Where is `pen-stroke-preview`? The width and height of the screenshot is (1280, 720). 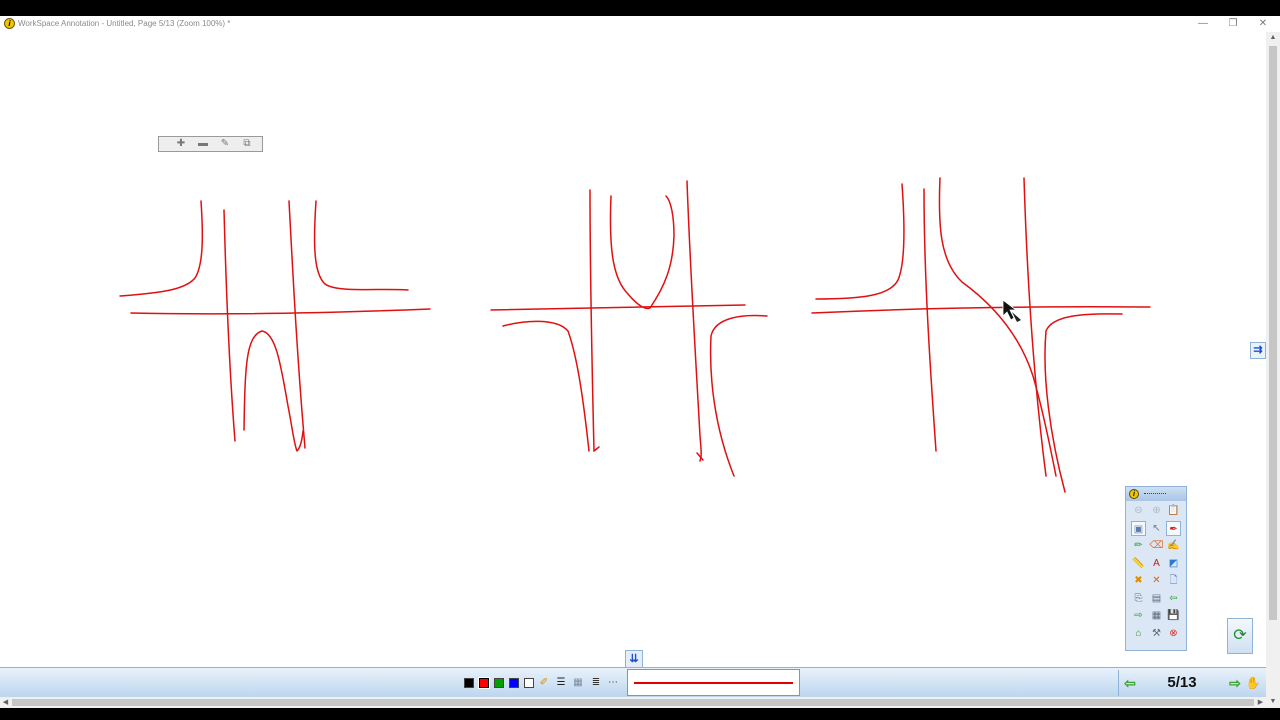
pen-stroke-preview is located at coordinates (713, 683).